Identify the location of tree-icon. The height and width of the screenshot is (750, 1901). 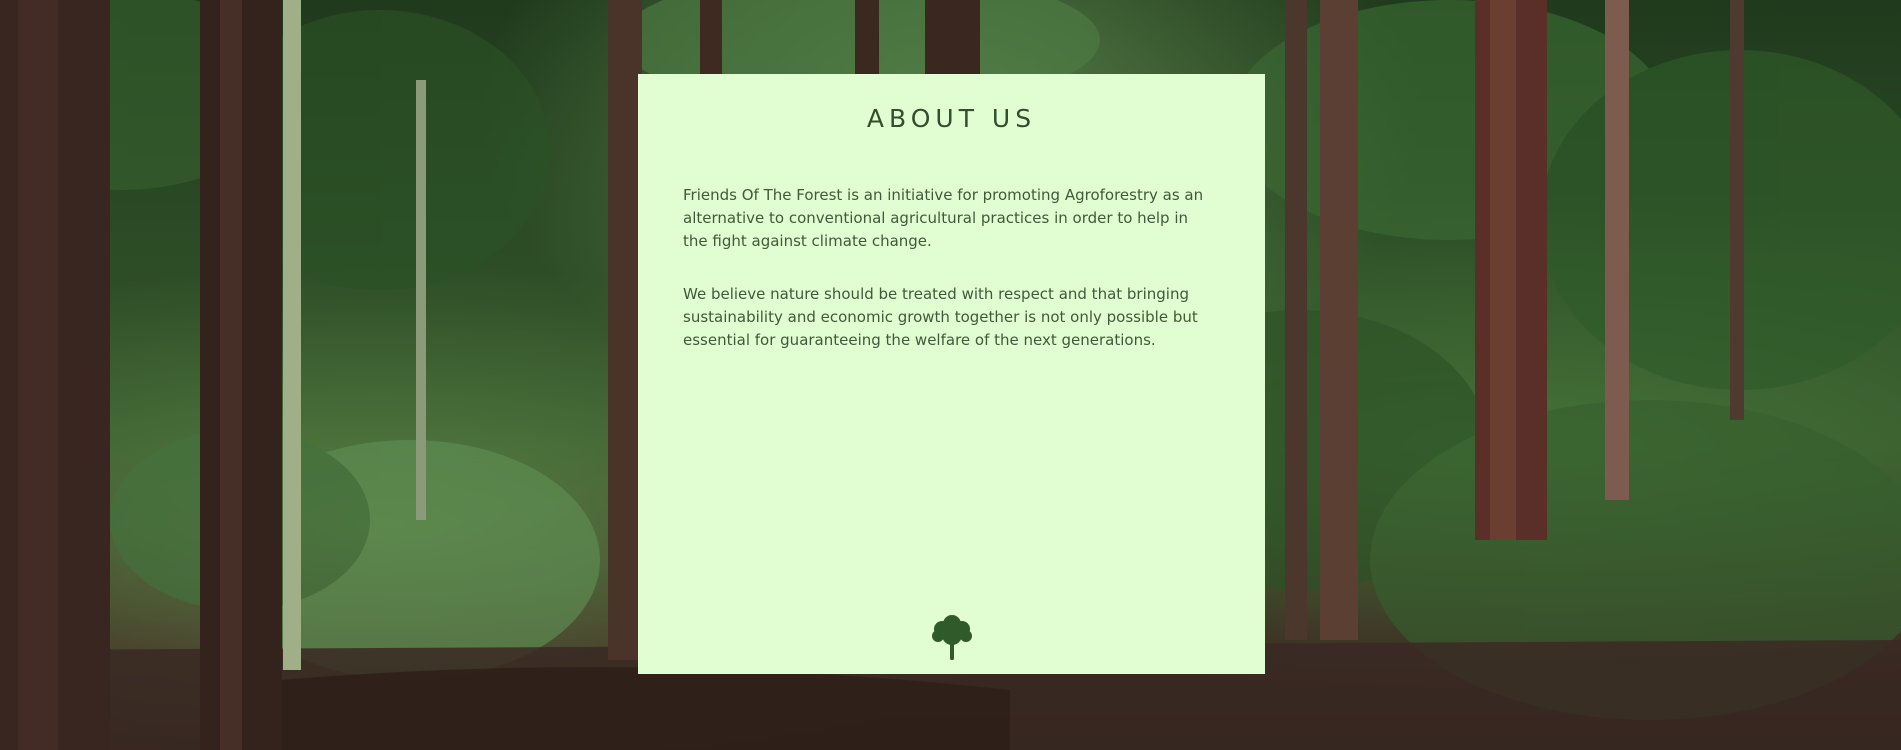
(952, 637).